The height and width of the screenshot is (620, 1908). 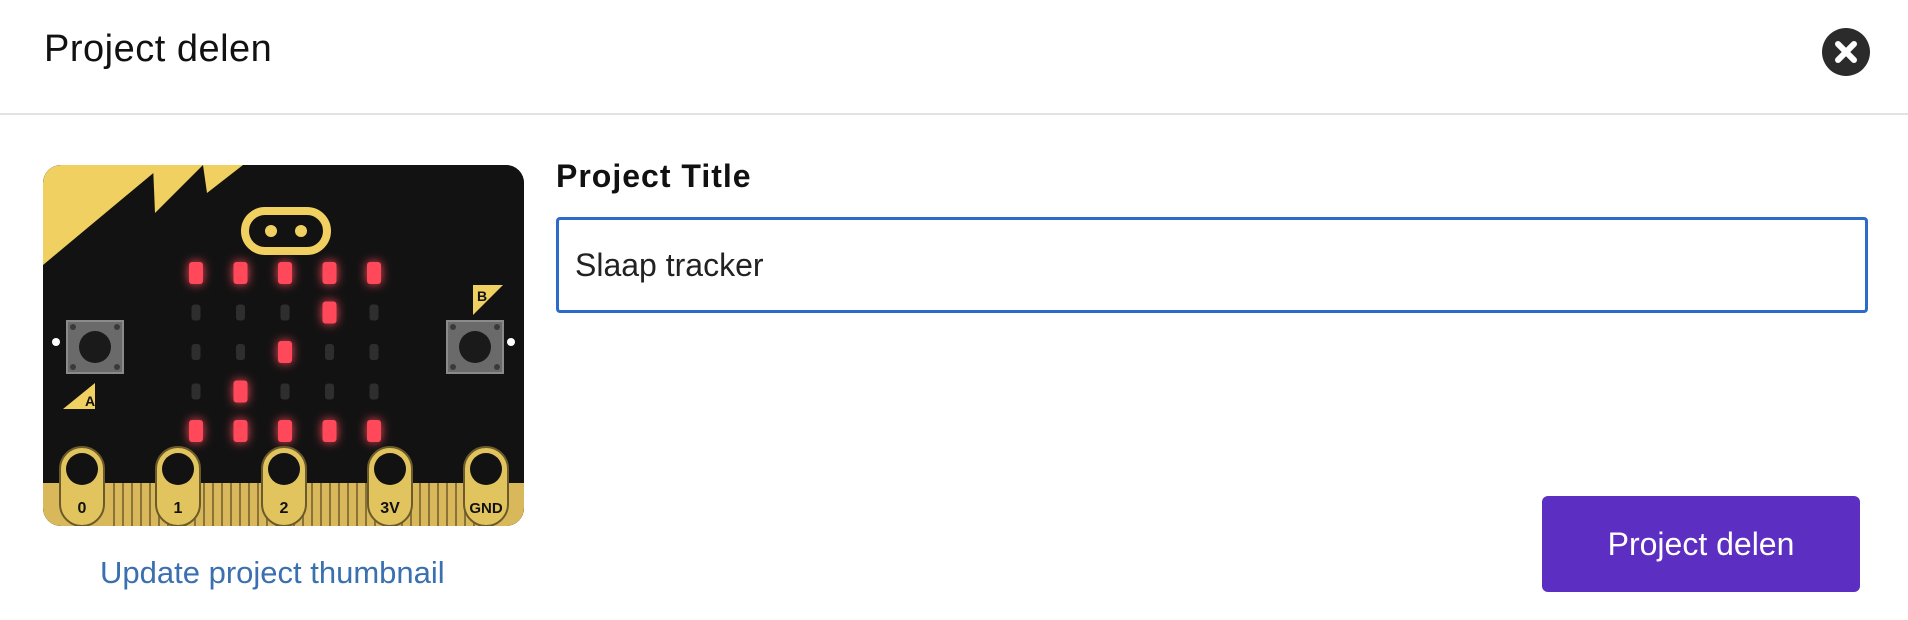 I want to click on microbit-board-image: A B 0 1 2 3V GND, so click(x=283, y=345).